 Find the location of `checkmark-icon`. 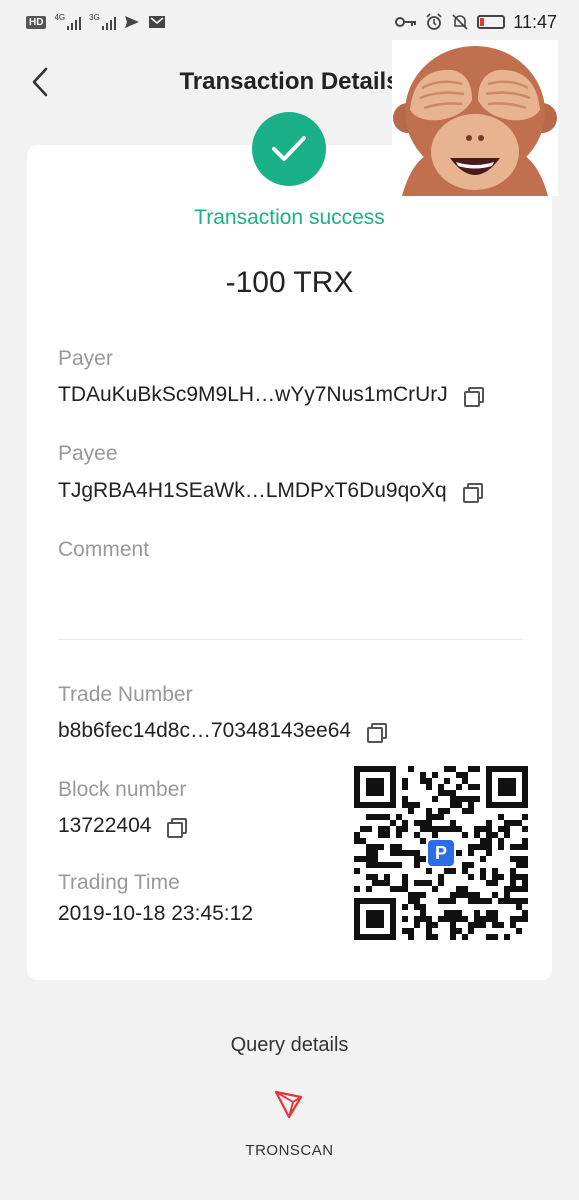

checkmark-icon is located at coordinates (289, 148).